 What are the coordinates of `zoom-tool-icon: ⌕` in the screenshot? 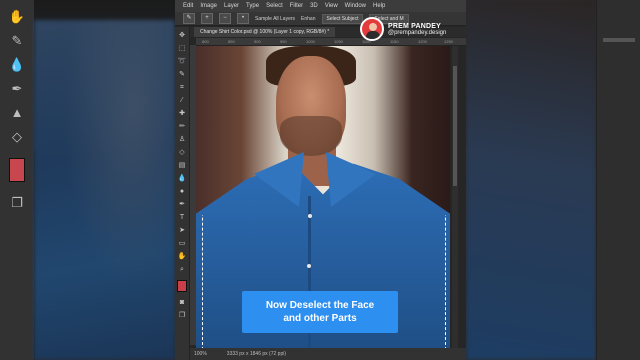 It's located at (182, 269).